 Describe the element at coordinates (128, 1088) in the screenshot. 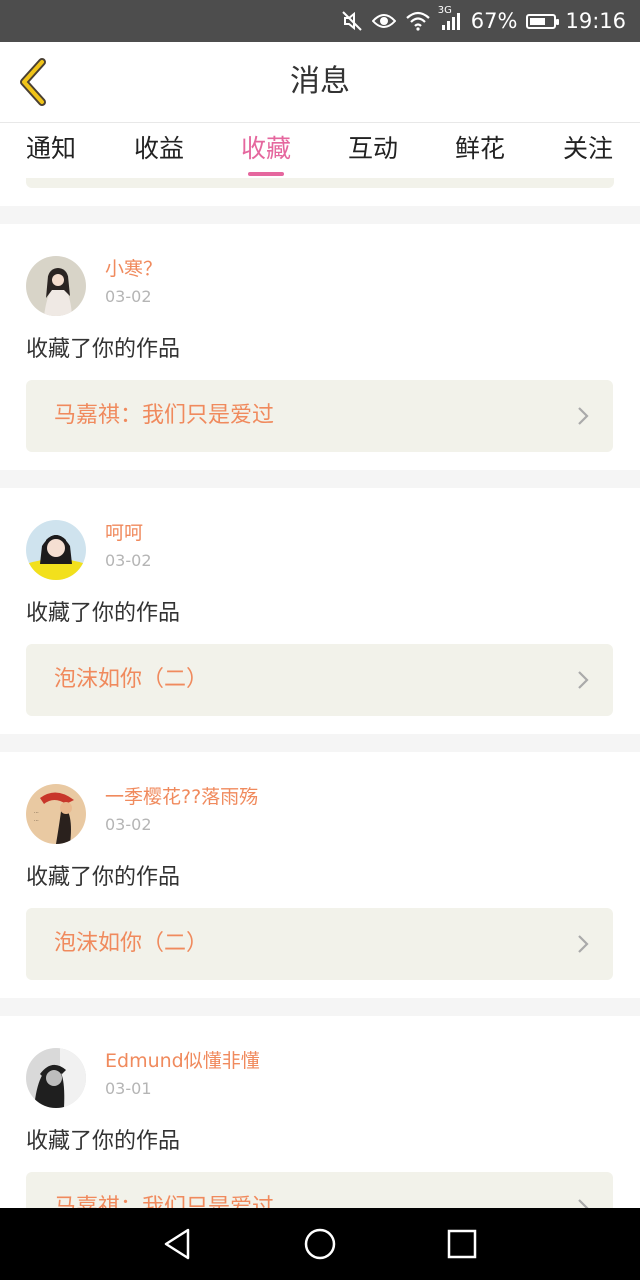

I see `message-date: 03-01` at that location.